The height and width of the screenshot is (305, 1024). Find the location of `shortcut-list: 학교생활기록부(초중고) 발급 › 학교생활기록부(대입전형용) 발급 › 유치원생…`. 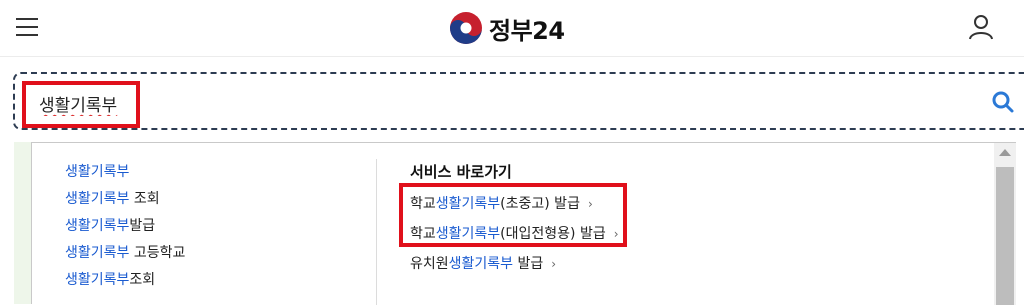

shortcut-list: 학교생활기록부(초중고) 발급 › 학교생활기록부(대입전형용) 발급 › 유치원생… is located at coordinates (514, 234).